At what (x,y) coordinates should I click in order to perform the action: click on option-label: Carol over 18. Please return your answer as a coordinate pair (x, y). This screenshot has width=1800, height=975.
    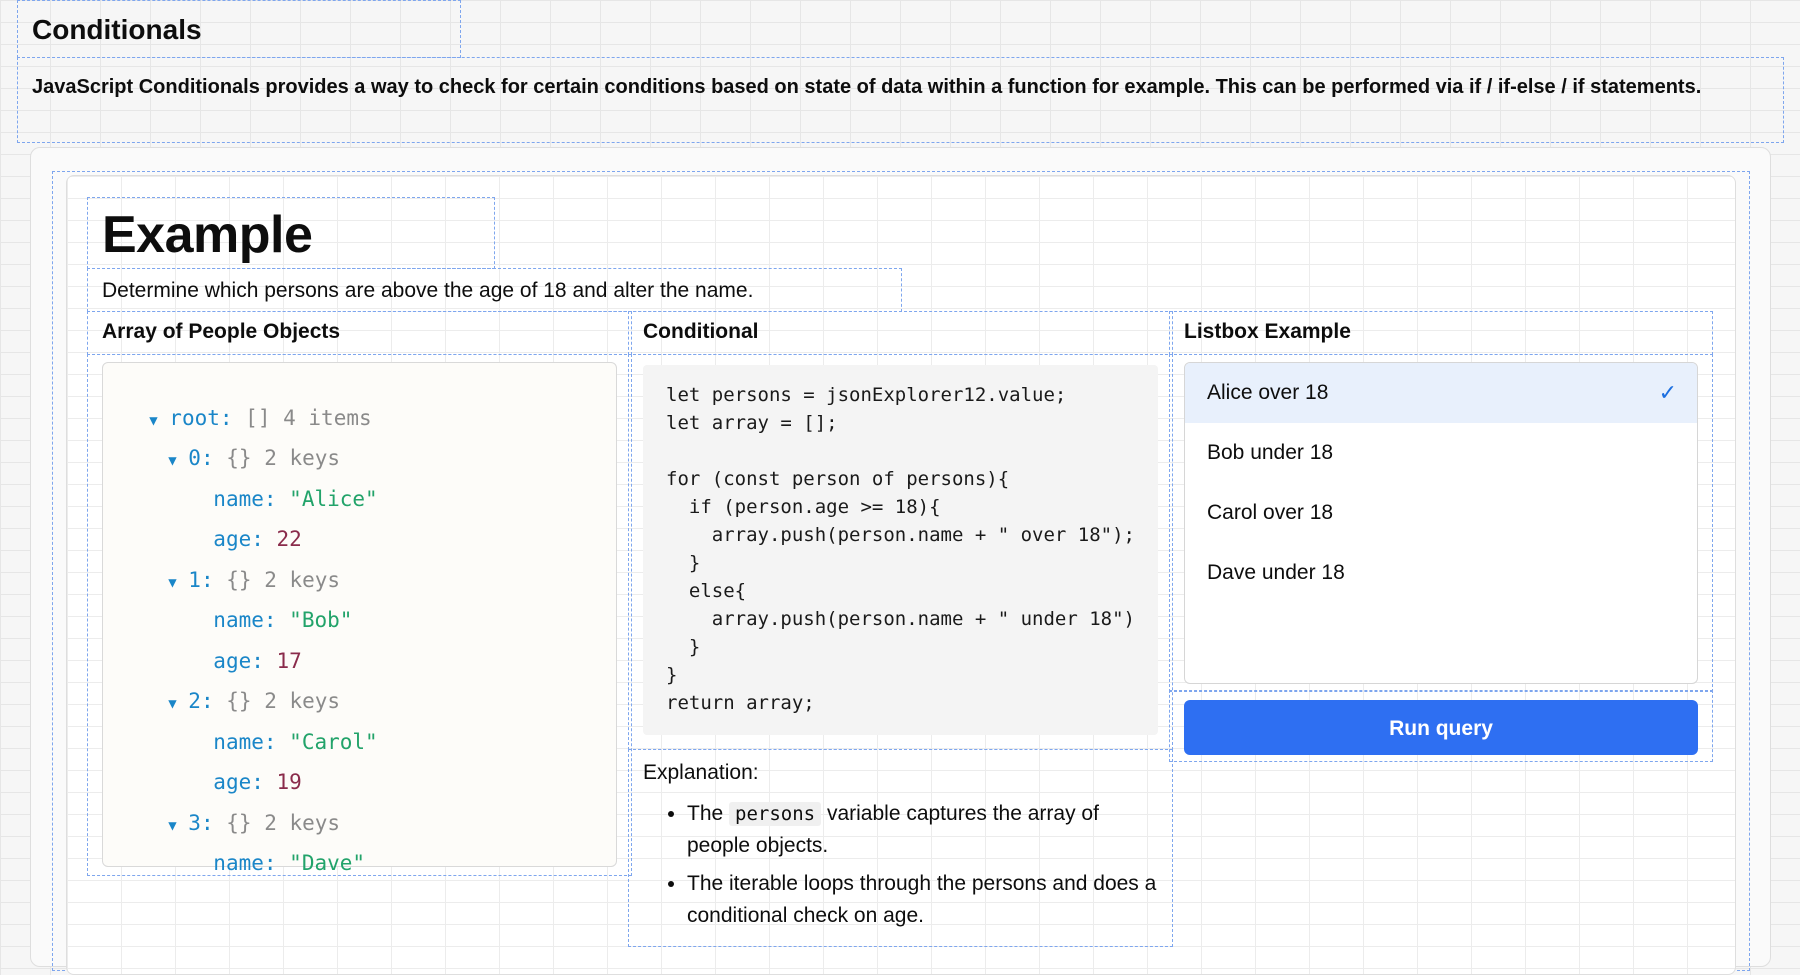
    Looking at the image, I should click on (1270, 512).